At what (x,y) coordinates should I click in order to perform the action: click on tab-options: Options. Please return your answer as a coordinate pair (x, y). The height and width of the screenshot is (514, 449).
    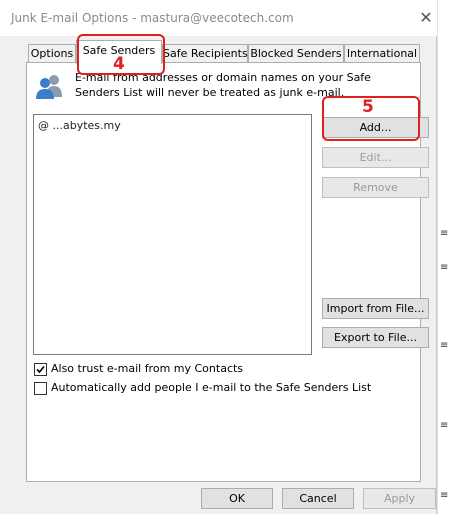
    Looking at the image, I should click on (52, 53).